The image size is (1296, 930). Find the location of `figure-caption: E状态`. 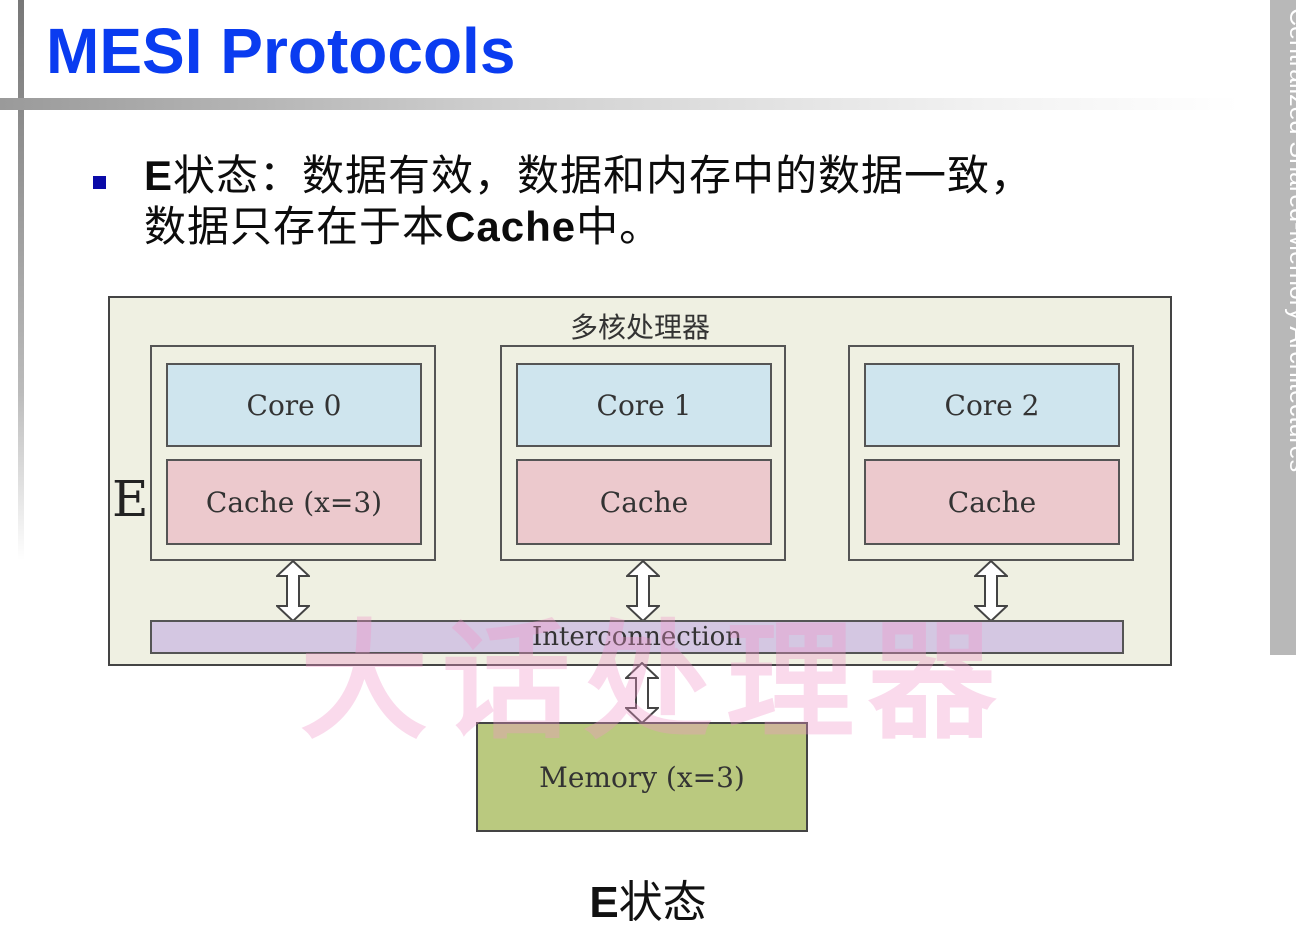

figure-caption: E状态 is located at coordinates (648, 898).